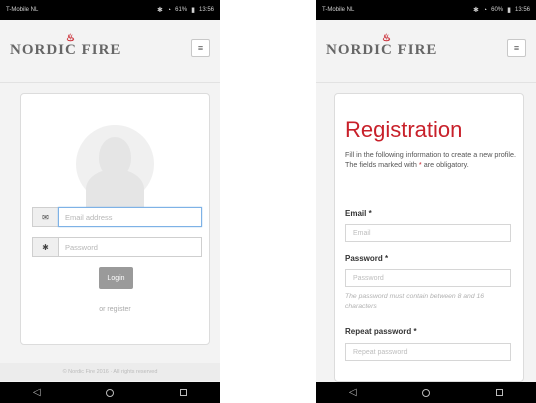 This screenshot has height=403, width=536. I want to click on required-star: *, so click(420, 165).